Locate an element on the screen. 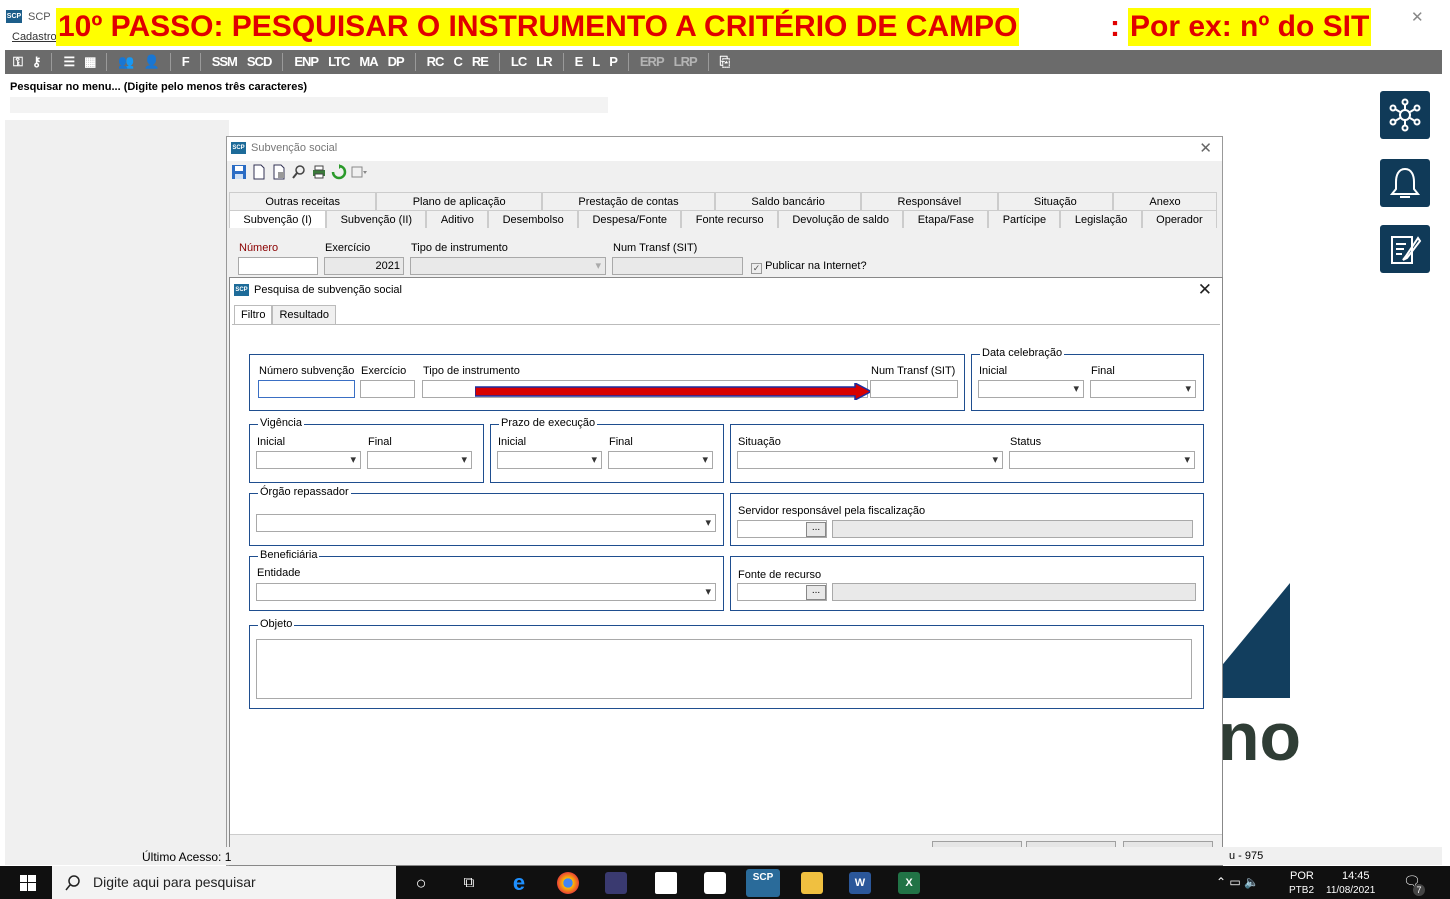 This screenshot has width=1450, height=899. cortana-icon: ○ is located at coordinates (421, 883).